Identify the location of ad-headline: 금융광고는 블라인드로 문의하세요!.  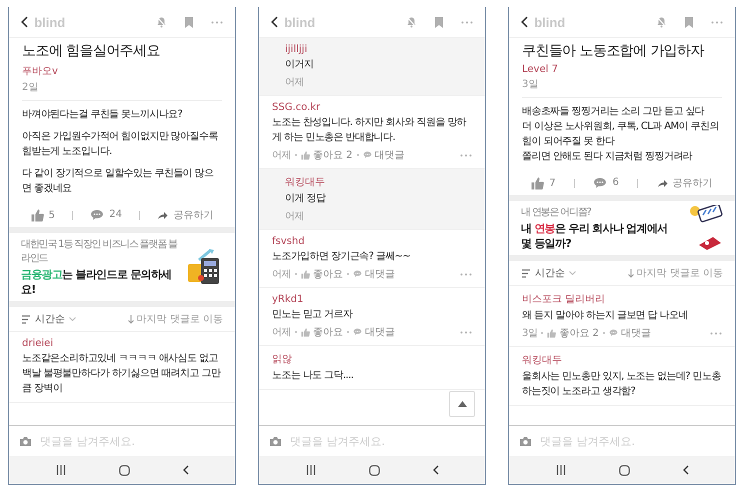
(96, 282).